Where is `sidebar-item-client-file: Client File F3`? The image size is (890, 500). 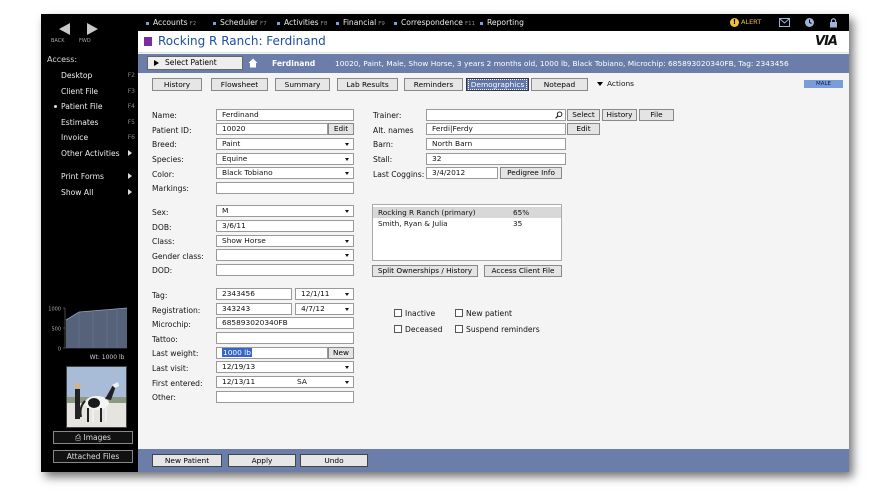
sidebar-item-client-file: Client File F3 is located at coordinates (89, 92).